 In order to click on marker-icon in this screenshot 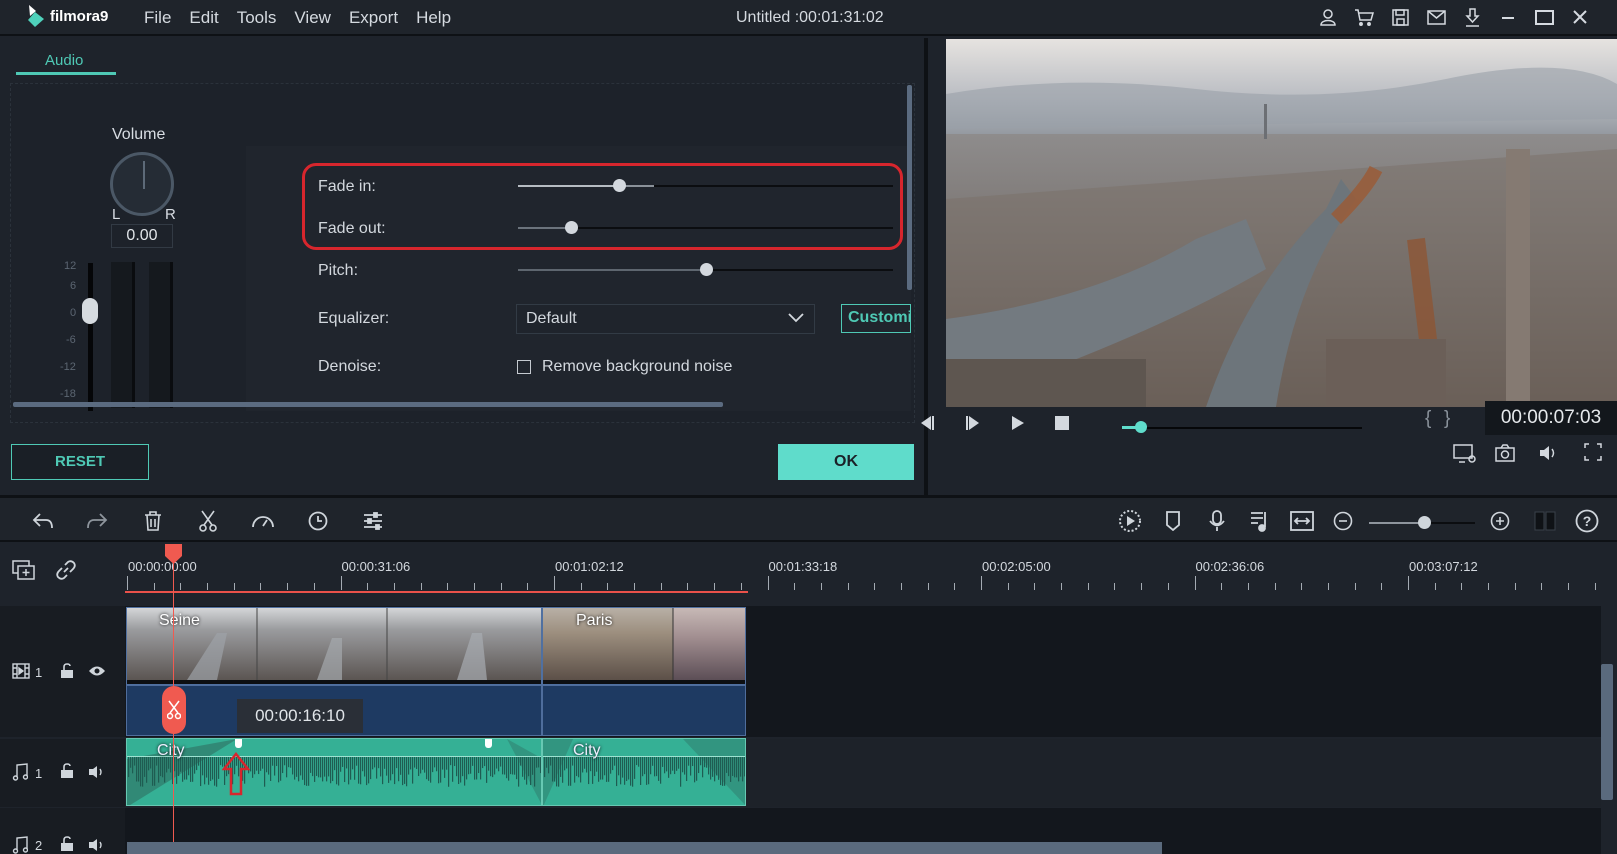, I will do `click(1173, 521)`.